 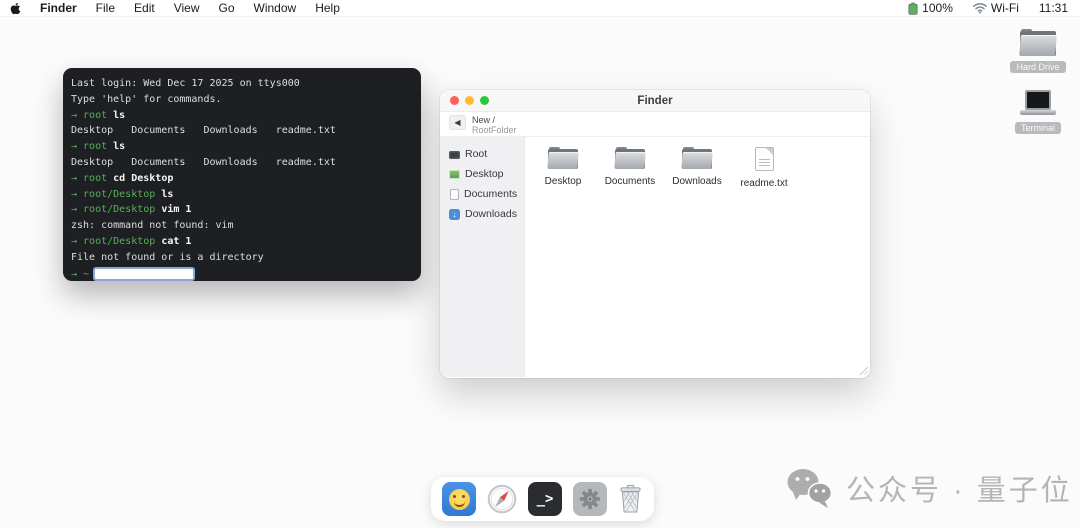 What do you see at coordinates (1004, 8) in the screenshot?
I see `wifi-label: Wi-Fi` at bounding box center [1004, 8].